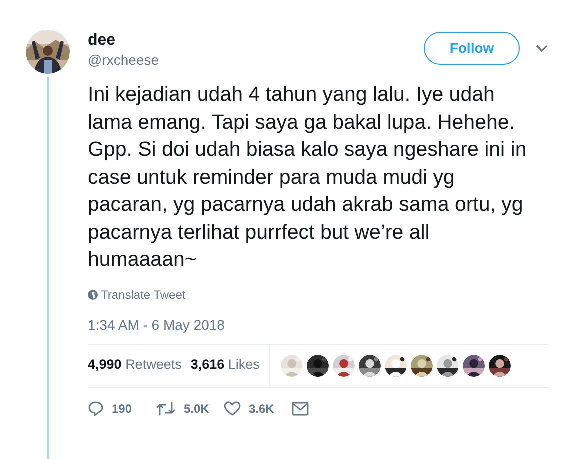 This screenshot has width=572, height=459. Describe the element at coordinates (256, 60) in the screenshot. I see `author-handle: @rxcheese` at that location.